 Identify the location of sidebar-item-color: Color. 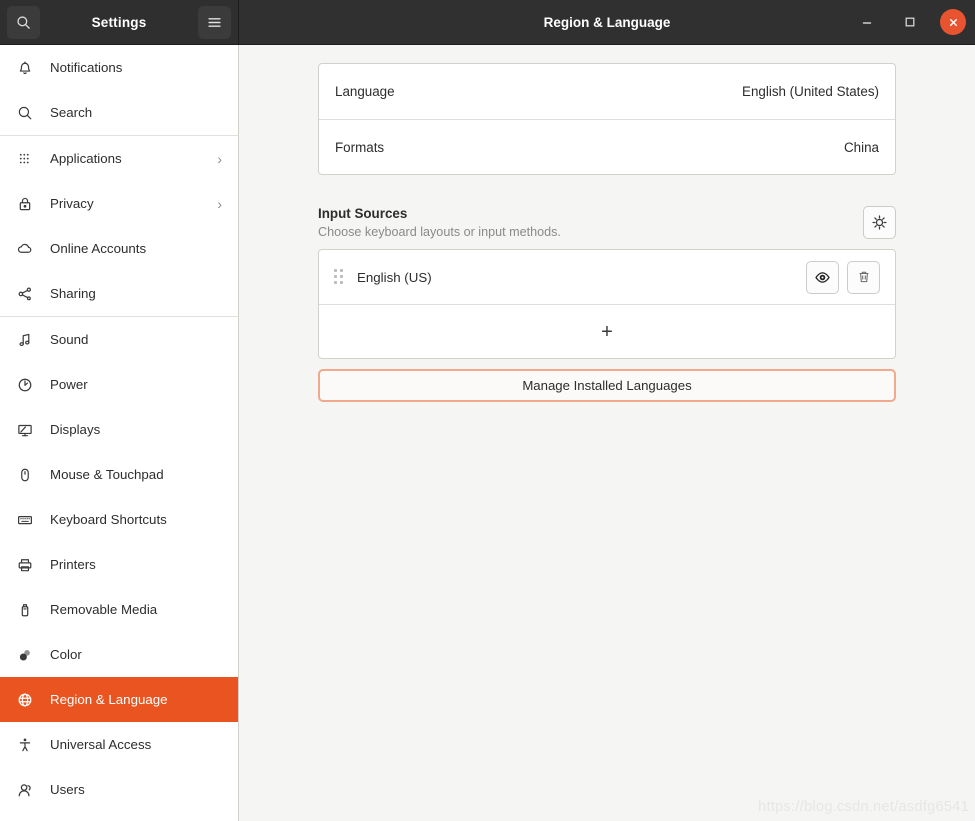
(119, 654).